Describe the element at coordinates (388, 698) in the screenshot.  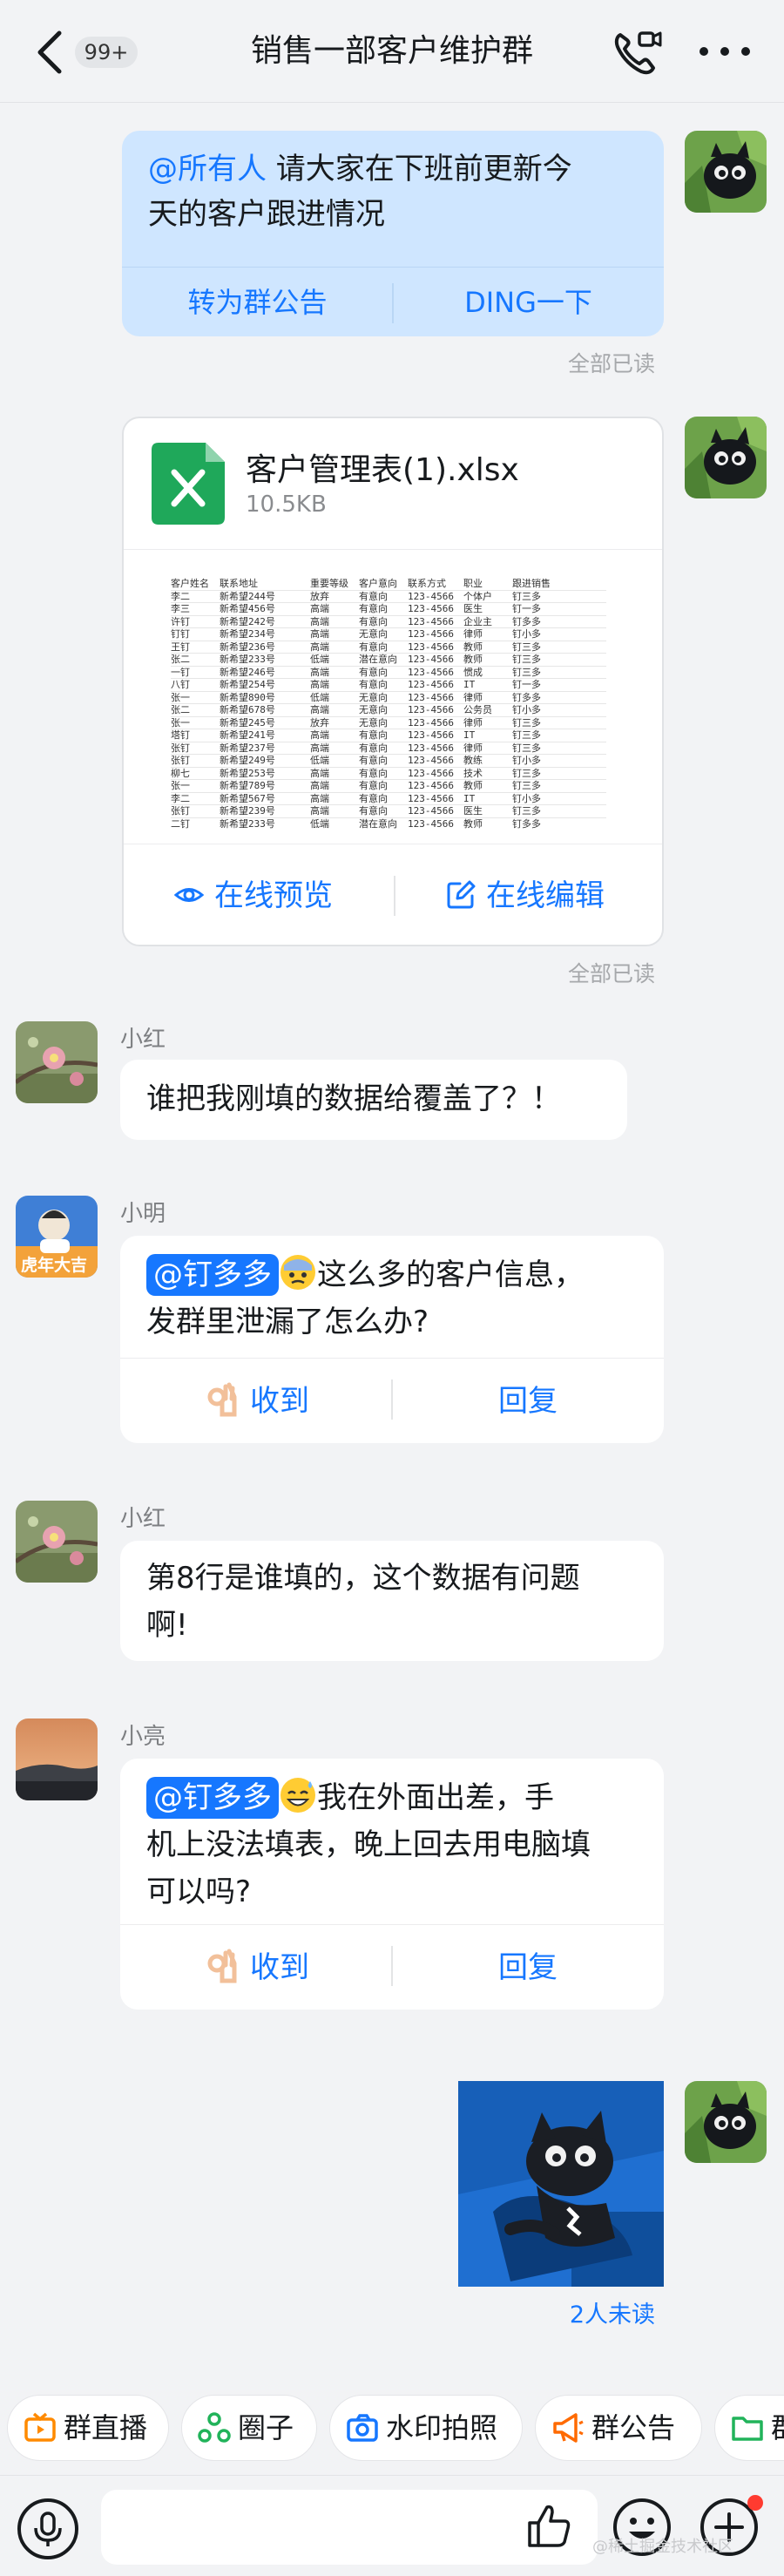
I see `sheet-row: 张一 新希望890号 低端 无意向 123-4566 律师 钉多多` at that location.